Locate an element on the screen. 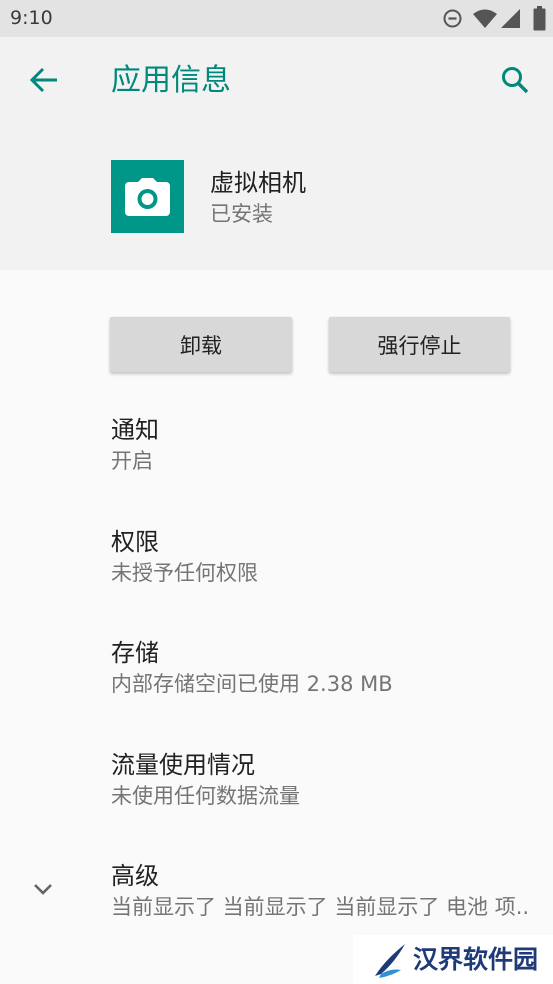  cell-signal-icon is located at coordinates (511, 18).